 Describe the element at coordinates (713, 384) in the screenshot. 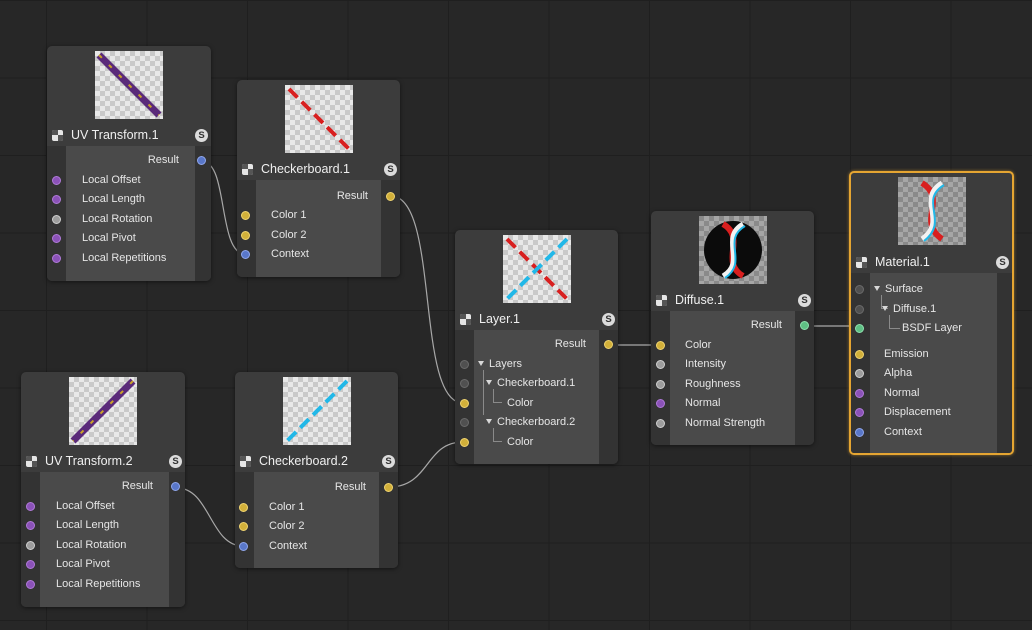

I see `input-label: Roughness` at that location.